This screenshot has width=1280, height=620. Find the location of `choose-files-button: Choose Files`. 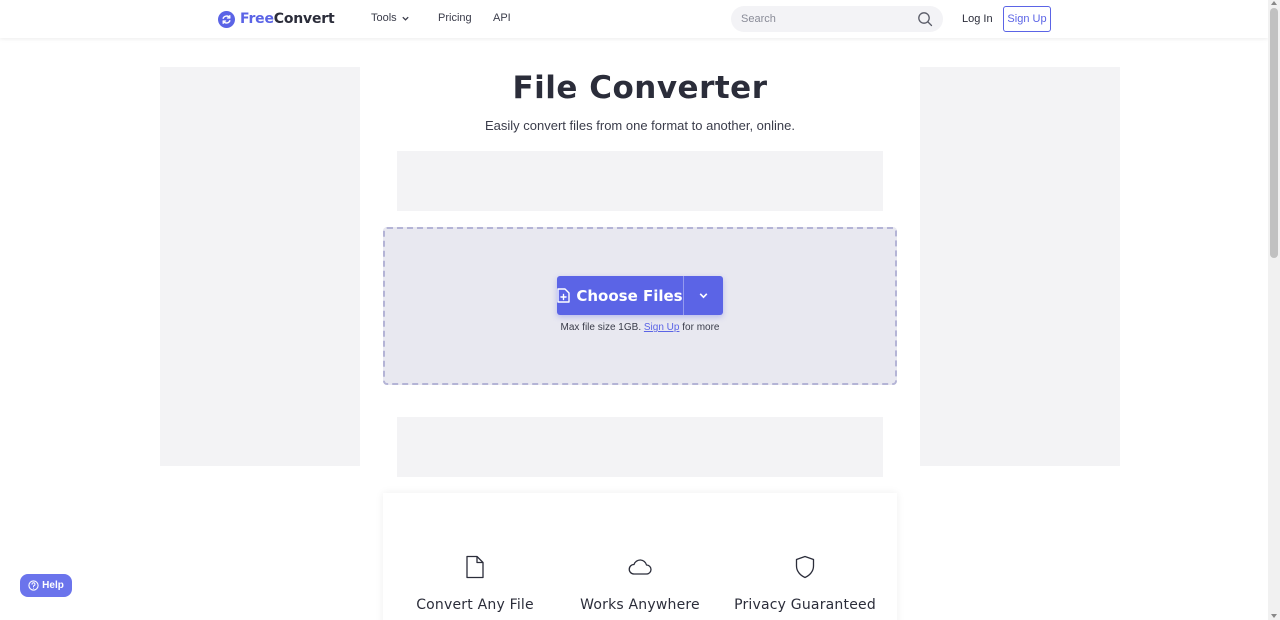

choose-files-button: Choose Files is located at coordinates (620, 295).